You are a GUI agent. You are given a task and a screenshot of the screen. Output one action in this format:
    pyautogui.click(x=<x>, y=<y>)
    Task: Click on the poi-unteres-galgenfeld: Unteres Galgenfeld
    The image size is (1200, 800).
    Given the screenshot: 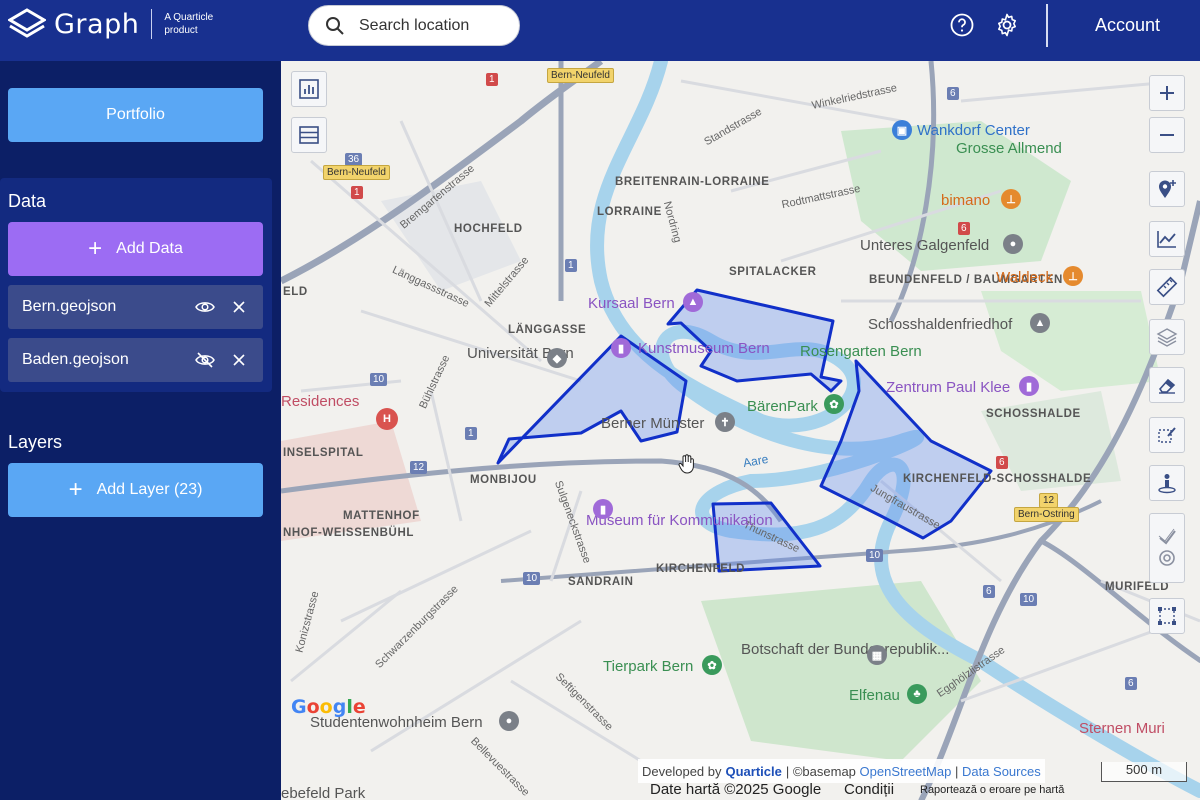 What is the action you would take?
    pyautogui.click(x=924, y=245)
    